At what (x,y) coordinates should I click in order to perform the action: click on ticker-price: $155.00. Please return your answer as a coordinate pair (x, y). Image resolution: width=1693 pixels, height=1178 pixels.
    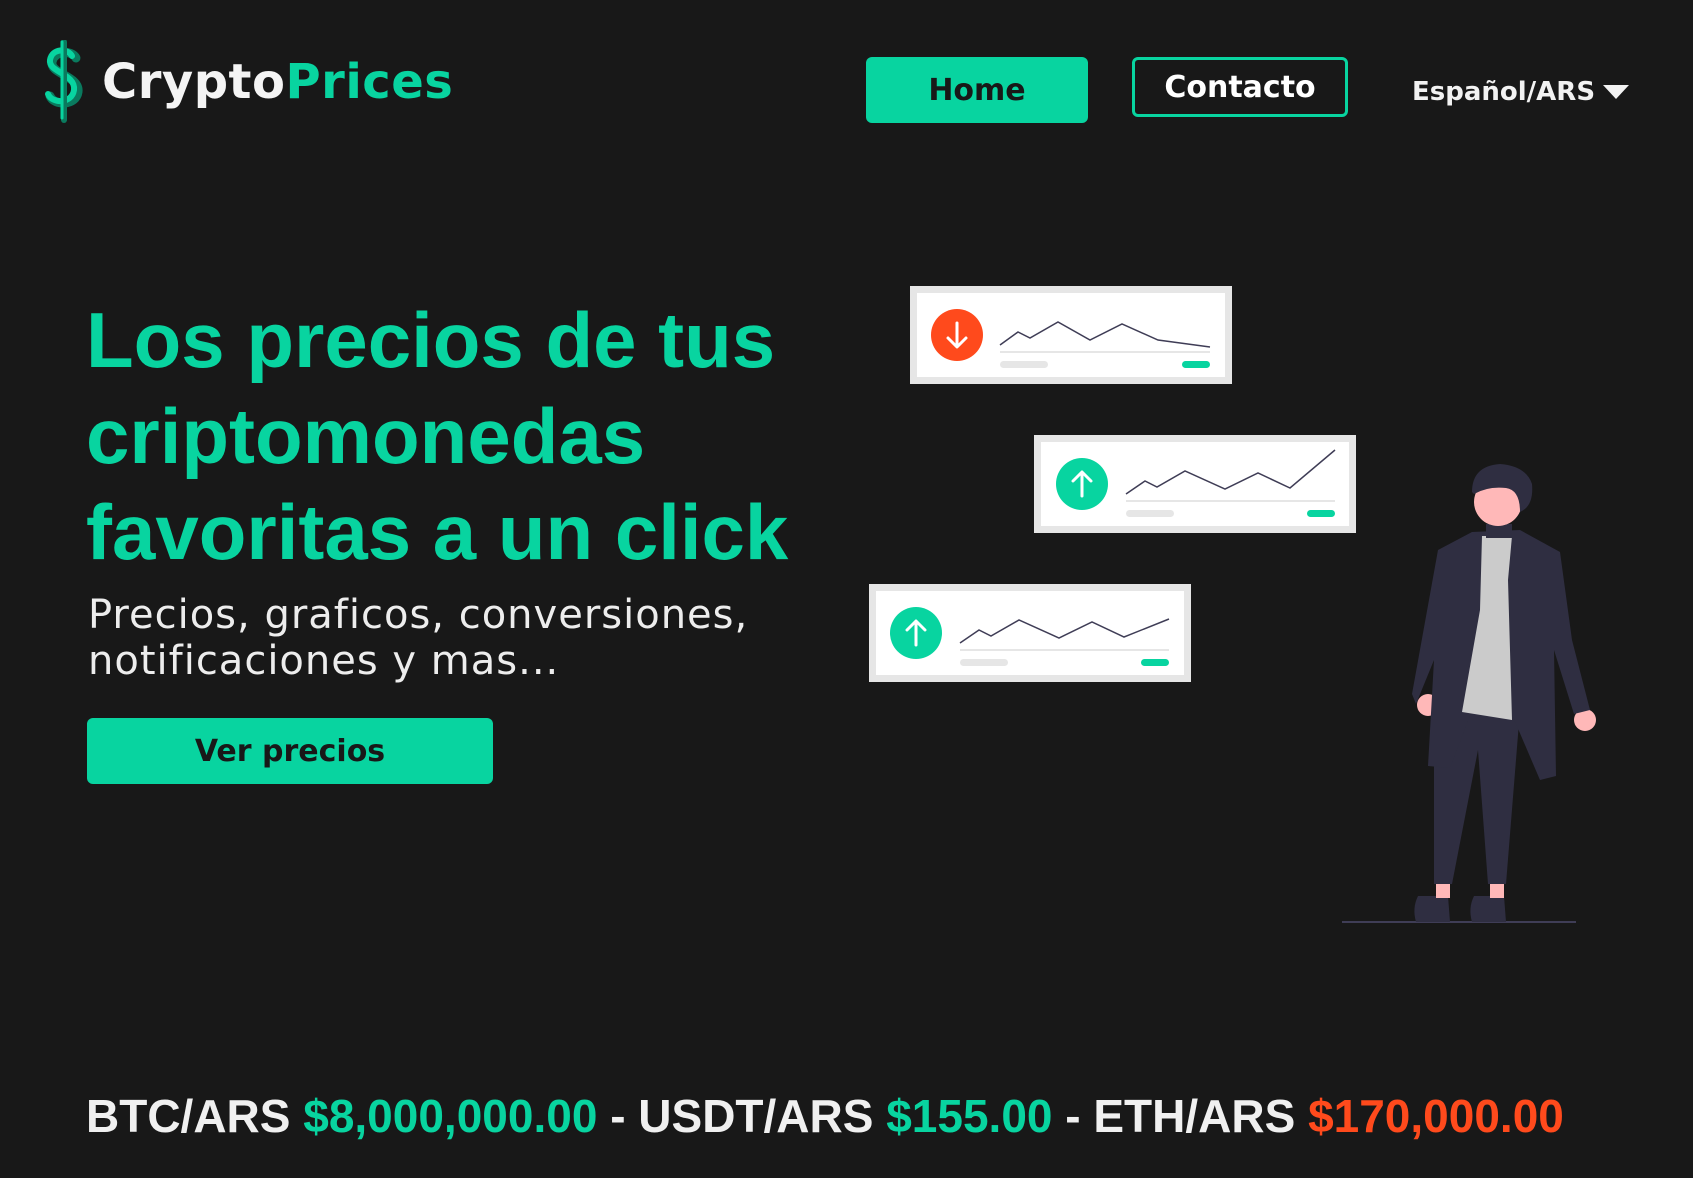
    Looking at the image, I should click on (969, 1116).